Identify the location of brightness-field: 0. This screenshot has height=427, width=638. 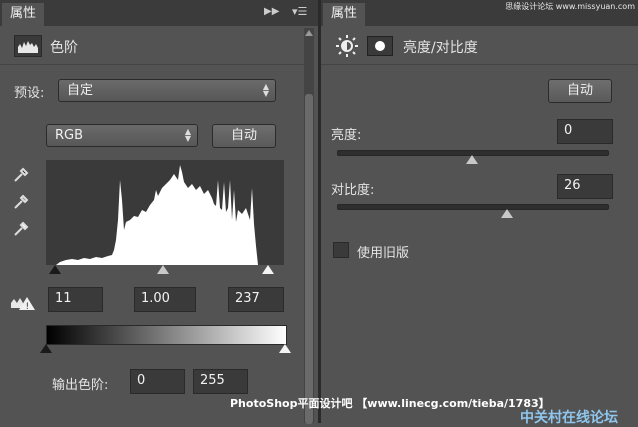
(585, 131).